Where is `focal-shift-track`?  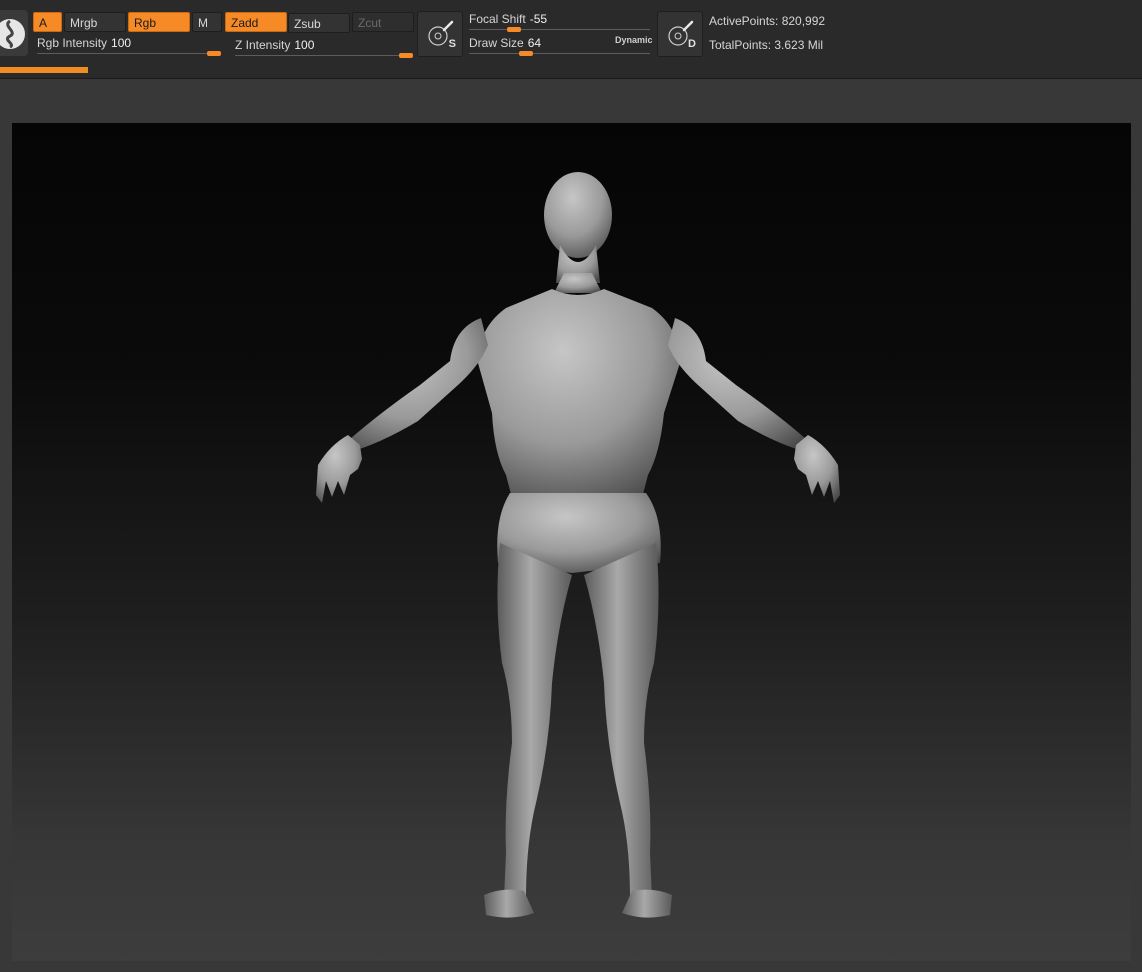 focal-shift-track is located at coordinates (559, 29).